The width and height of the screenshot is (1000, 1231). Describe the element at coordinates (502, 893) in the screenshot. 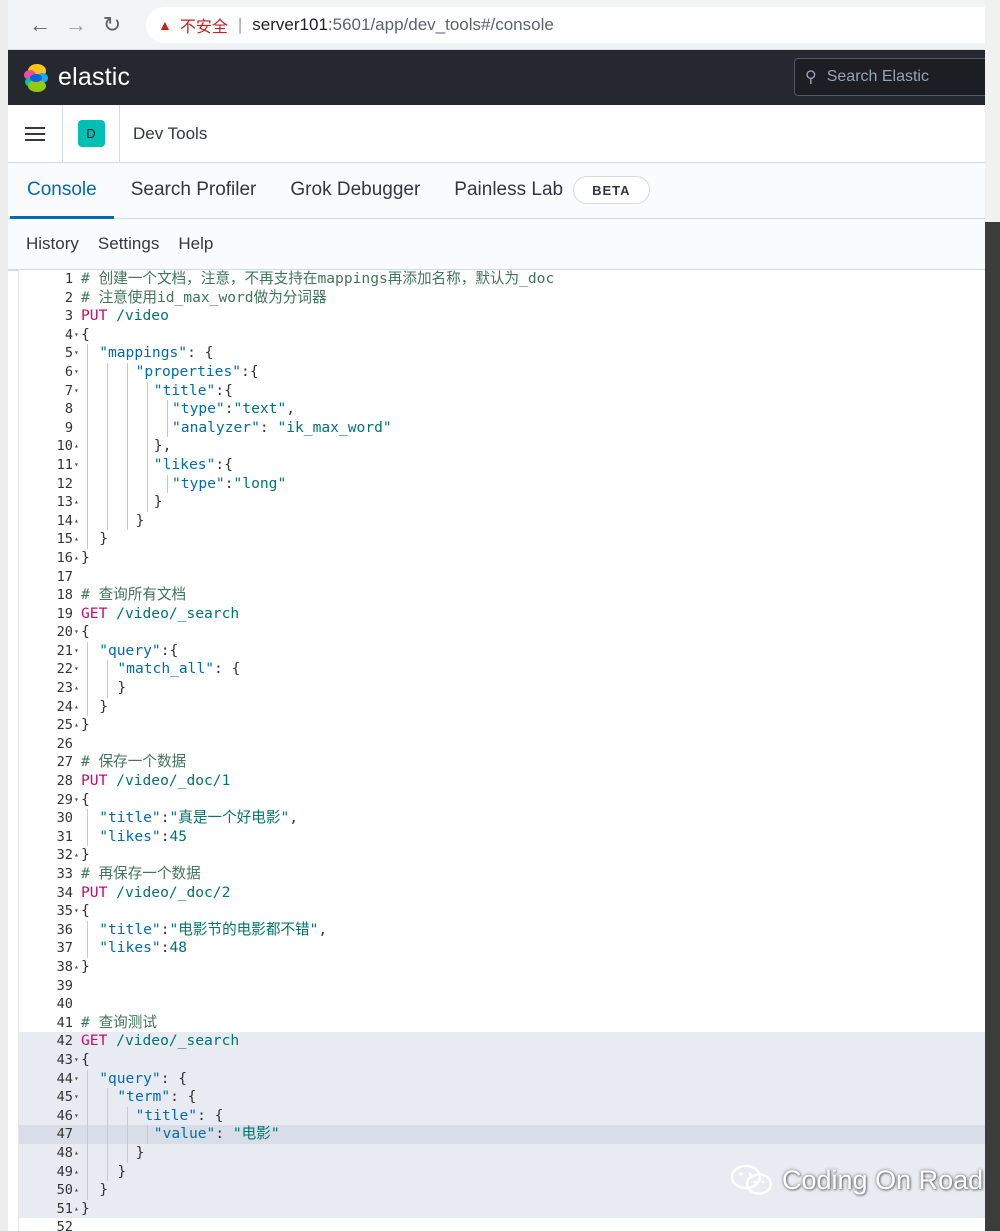

I see `editor-line: 34 PUT /video/_doc/2` at that location.